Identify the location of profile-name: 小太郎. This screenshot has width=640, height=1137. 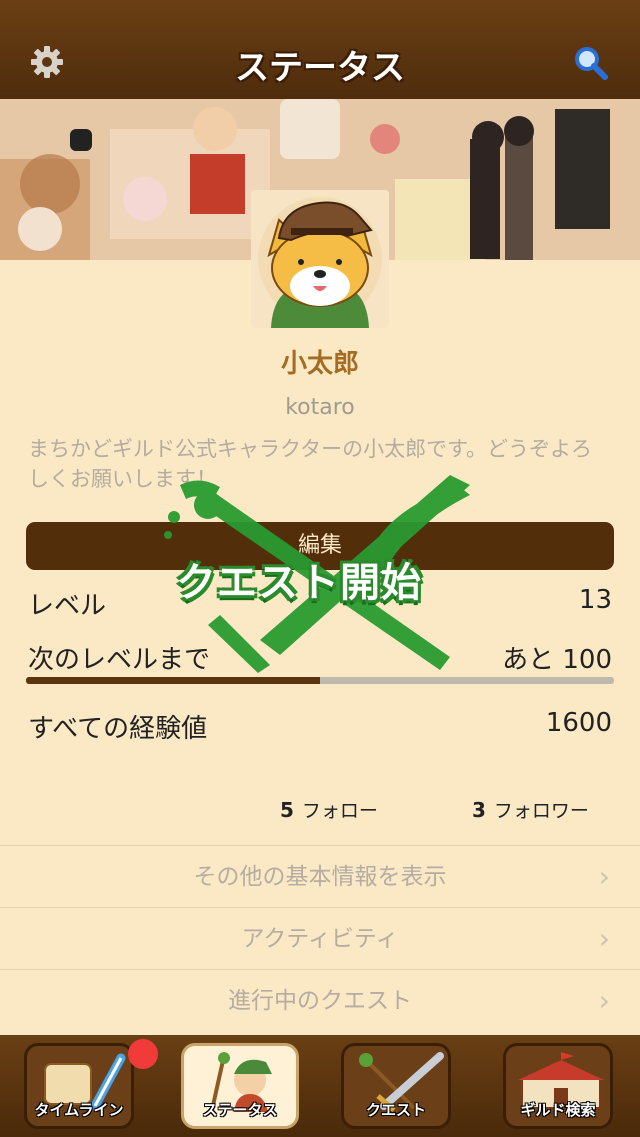
(319, 364).